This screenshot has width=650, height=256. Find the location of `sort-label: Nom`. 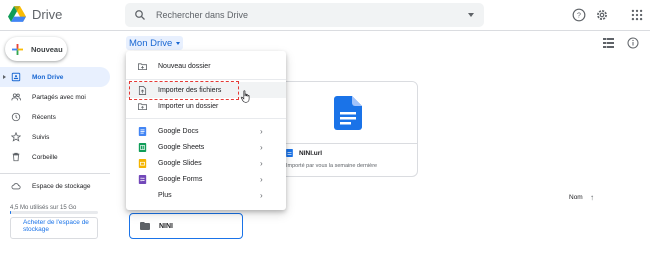

sort-label: Nom is located at coordinates (576, 197).